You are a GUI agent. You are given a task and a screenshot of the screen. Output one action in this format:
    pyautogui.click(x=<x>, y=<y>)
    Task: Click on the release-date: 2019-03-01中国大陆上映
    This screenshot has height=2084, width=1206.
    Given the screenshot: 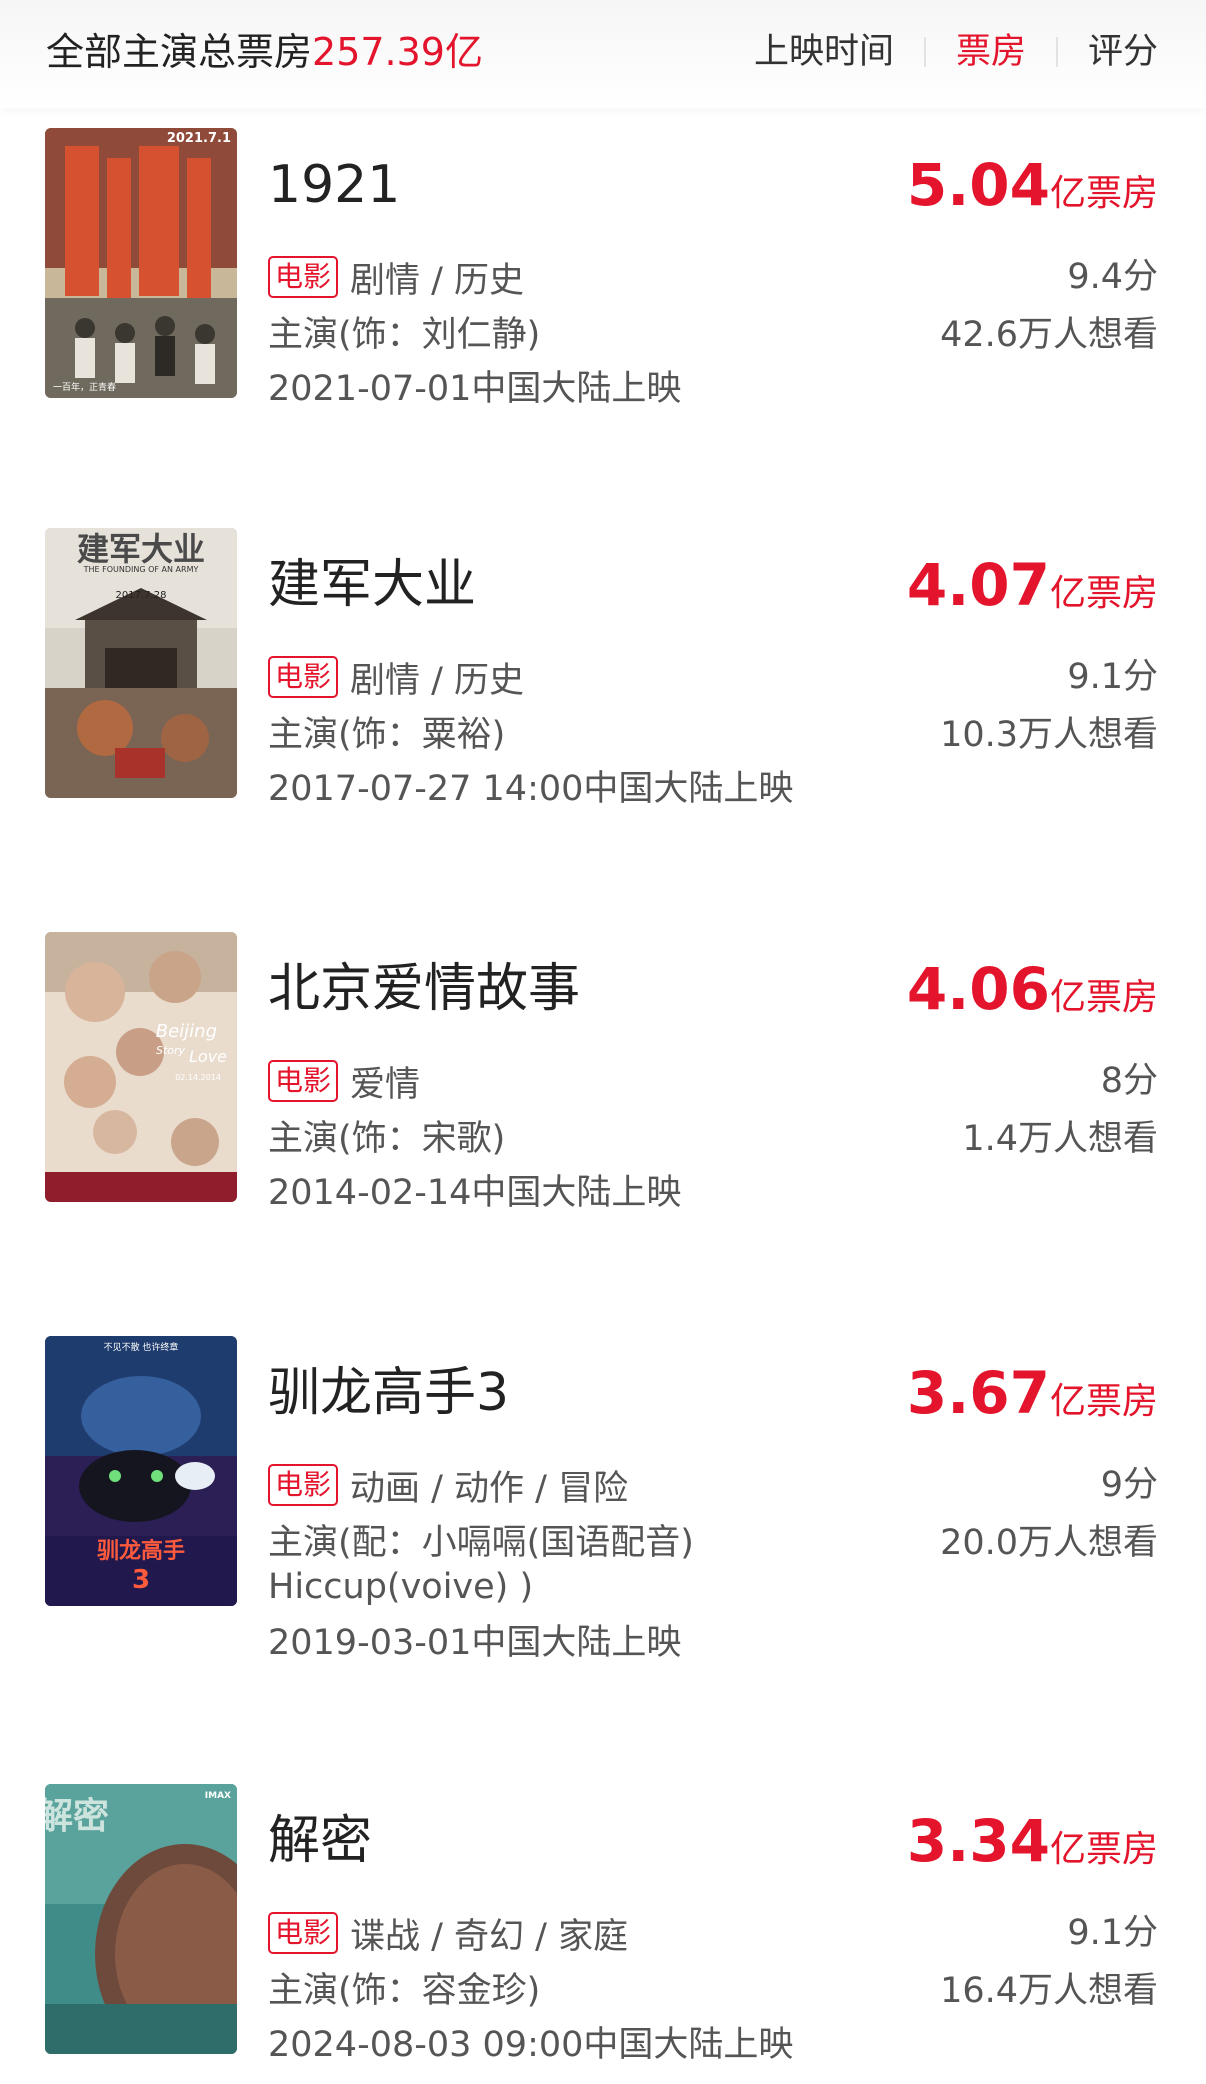 What is the action you would take?
    pyautogui.click(x=475, y=1643)
    